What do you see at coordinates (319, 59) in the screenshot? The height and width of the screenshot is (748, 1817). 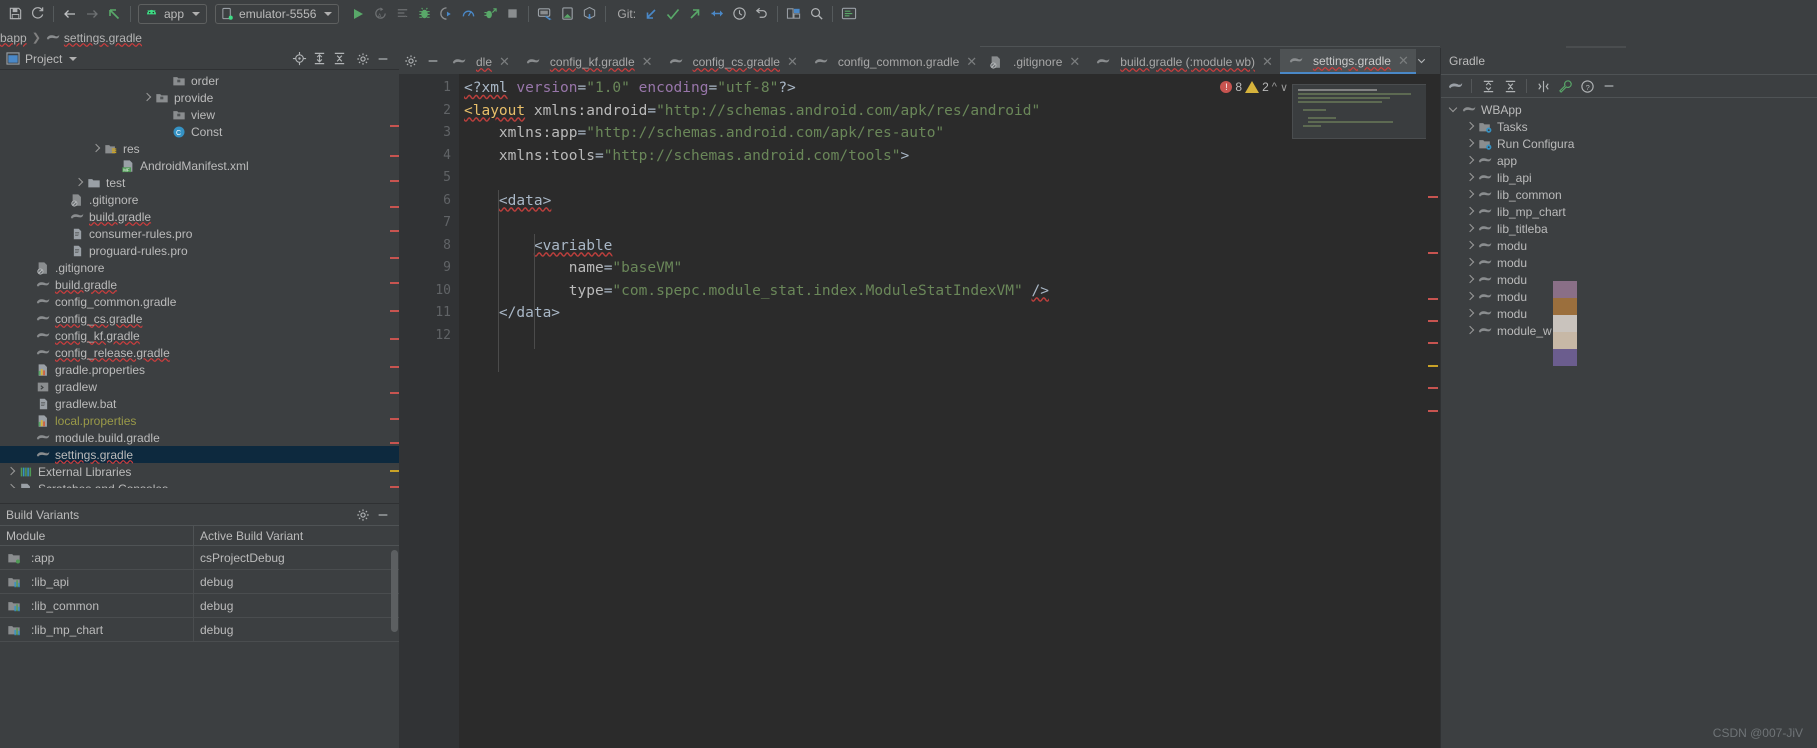 I see `expand-all-icon` at bounding box center [319, 59].